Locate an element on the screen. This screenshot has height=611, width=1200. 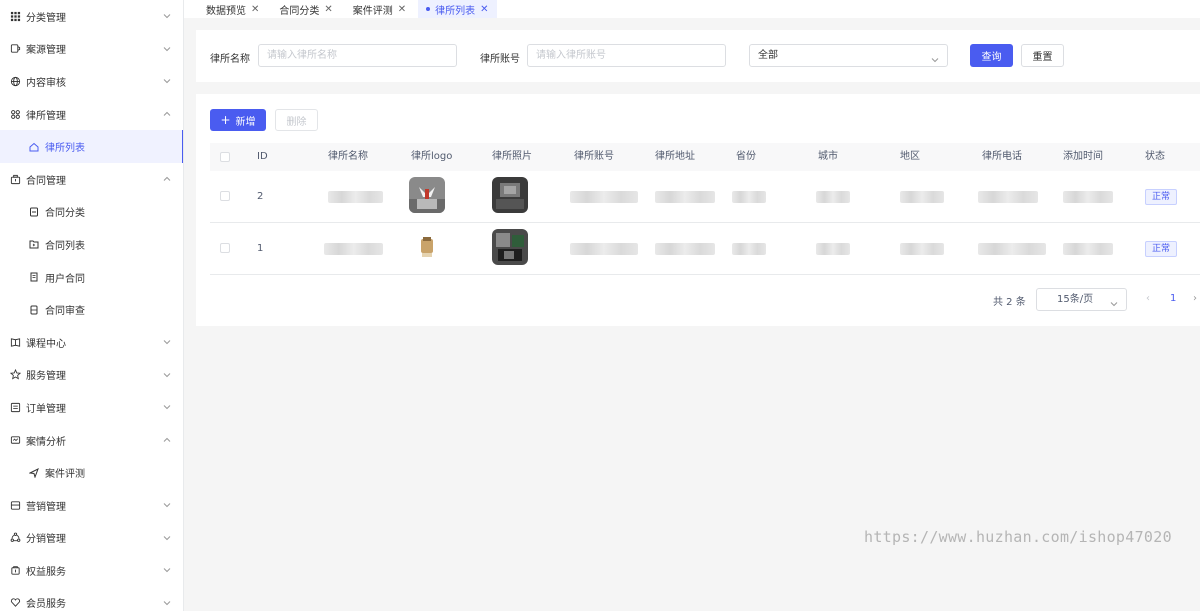
blurred-name is located at coordinates (355, 197).